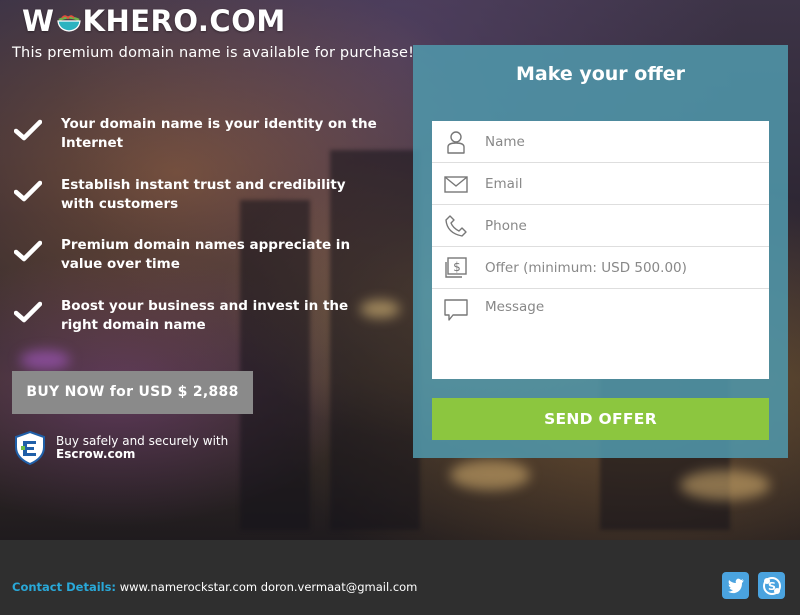 The width and height of the screenshot is (800, 615). I want to click on offer-title: Make your offer, so click(600, 74).